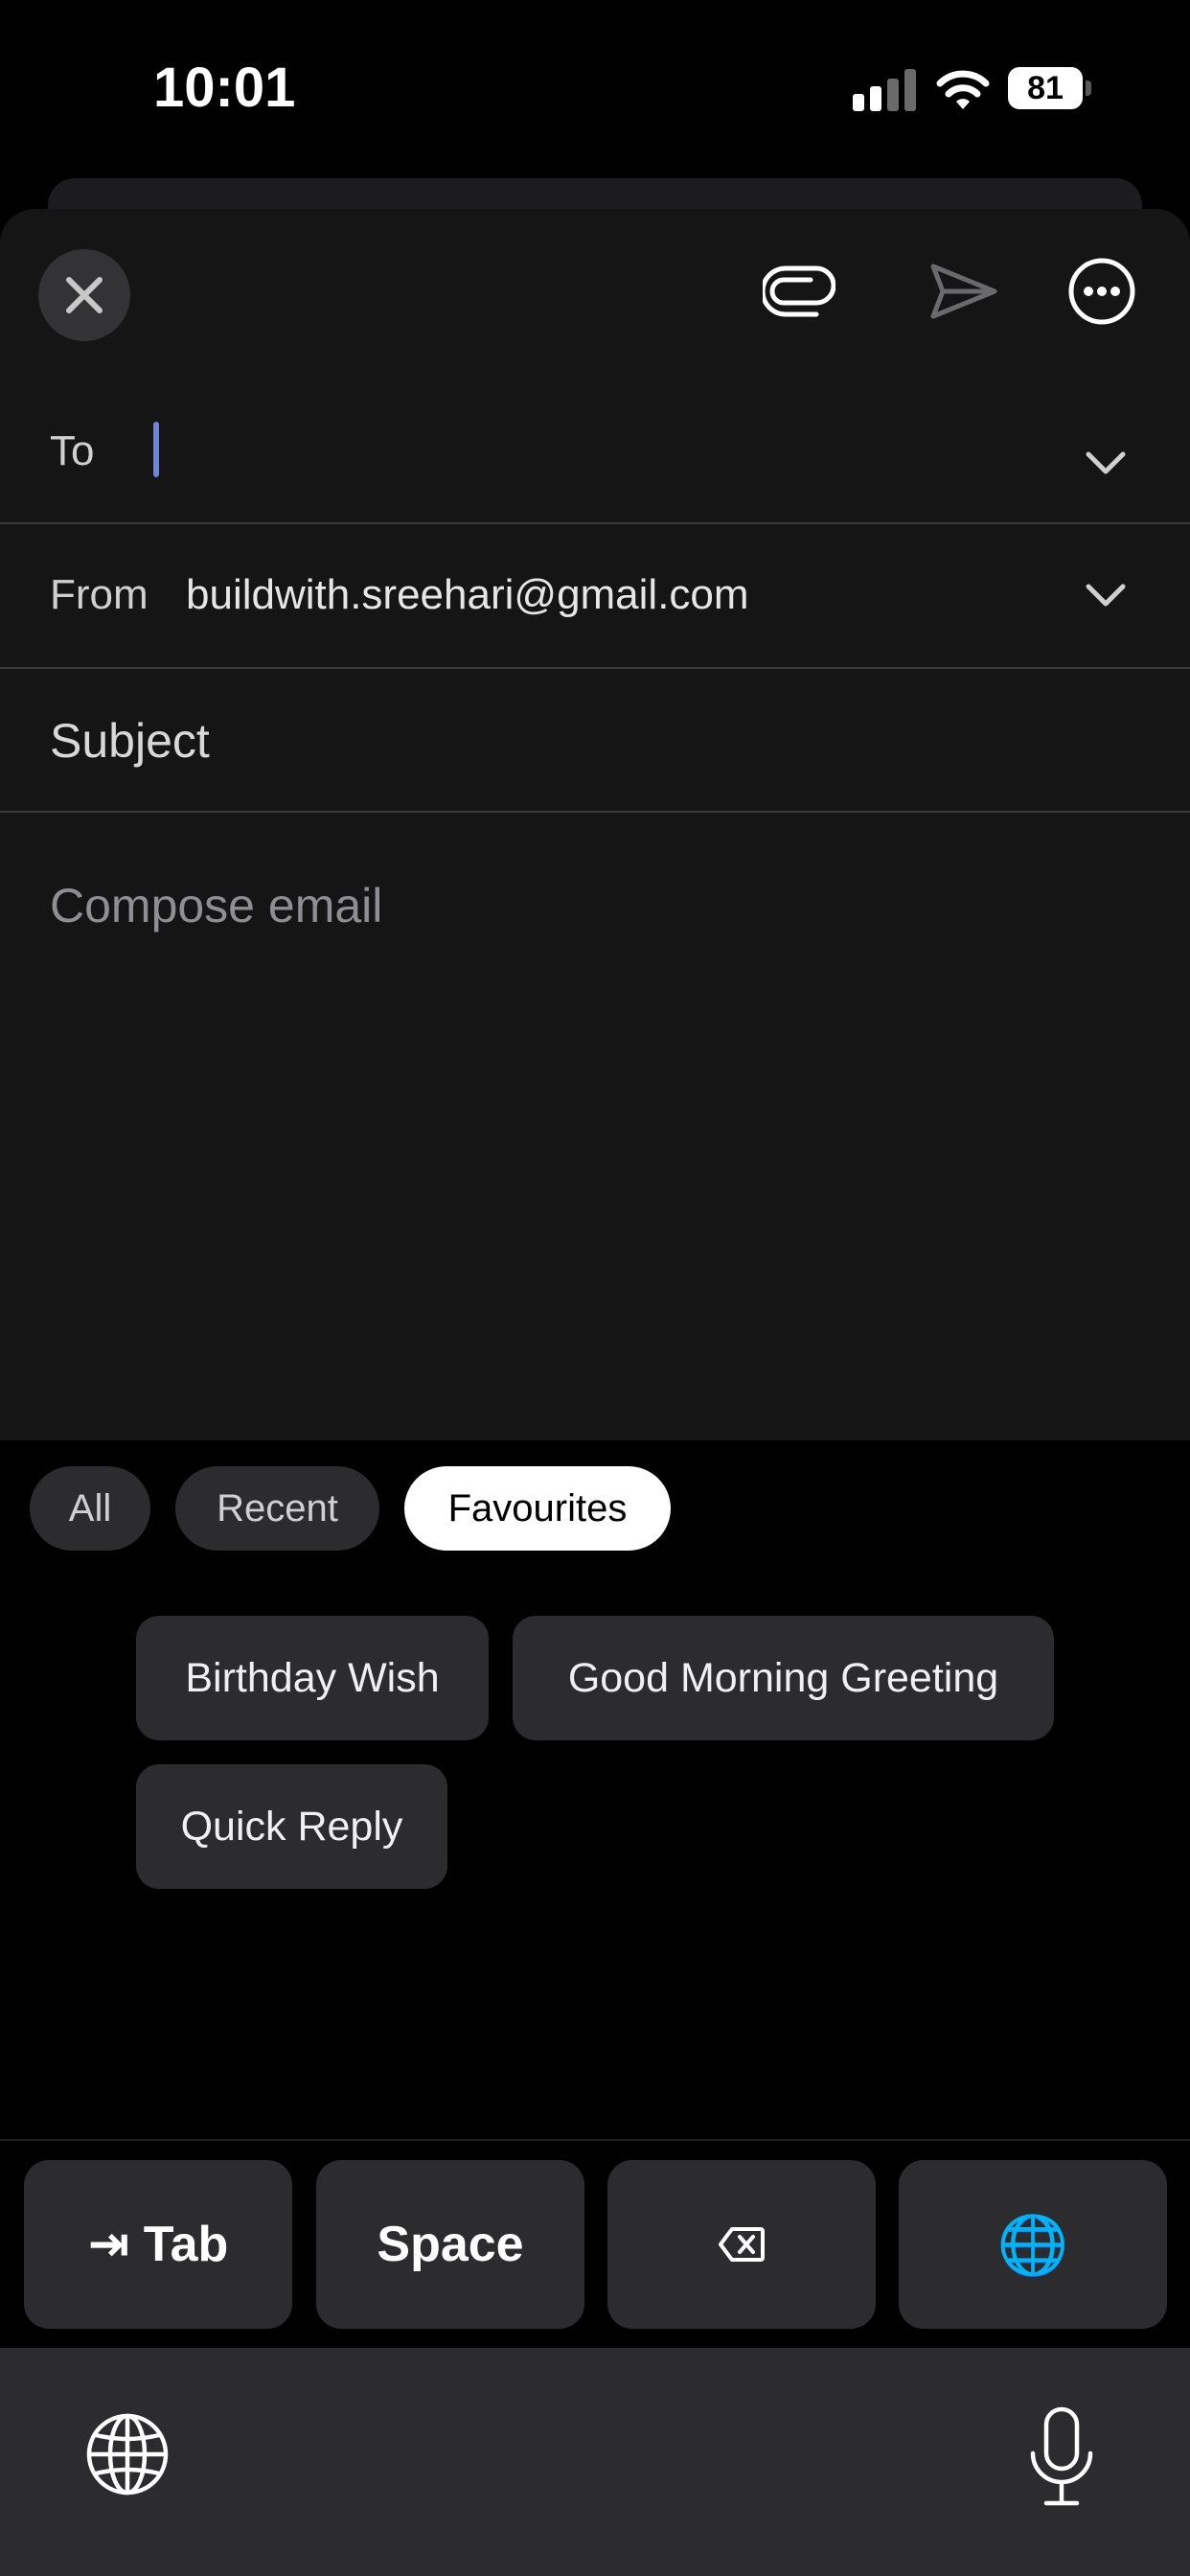 This screenshot has width=1190, height=2576. What do you see at coordinates (225, 88) in the screenshot?
I see `status-time: 10:01` at bounding box center [225, 88].